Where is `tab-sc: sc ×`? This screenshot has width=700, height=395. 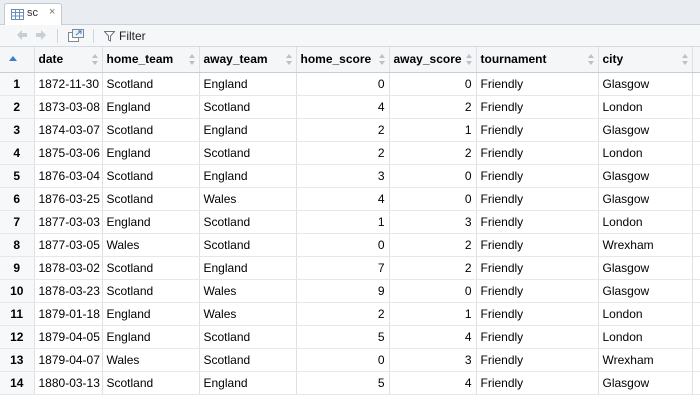 tab-sc: sc × is located at coordinates (33, 14).